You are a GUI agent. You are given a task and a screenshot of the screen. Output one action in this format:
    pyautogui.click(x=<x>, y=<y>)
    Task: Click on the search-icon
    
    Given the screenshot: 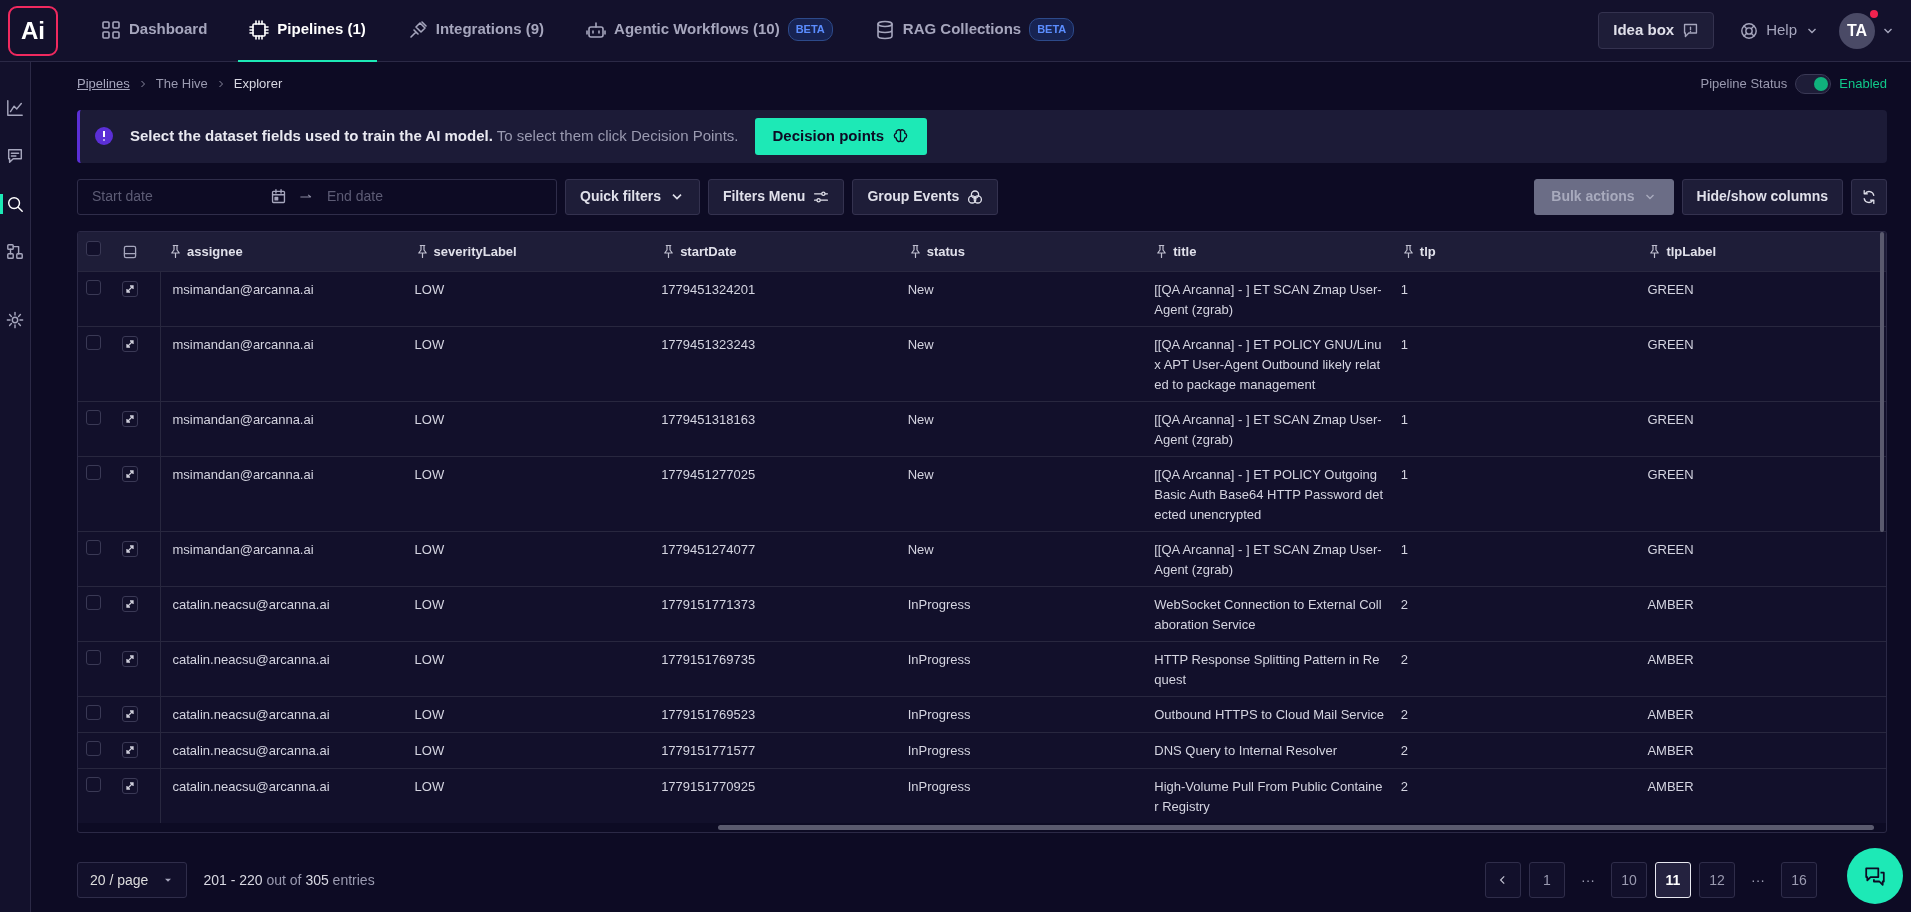 What is the action you would take?
    pyautogui.click(x=15, y=204)
    